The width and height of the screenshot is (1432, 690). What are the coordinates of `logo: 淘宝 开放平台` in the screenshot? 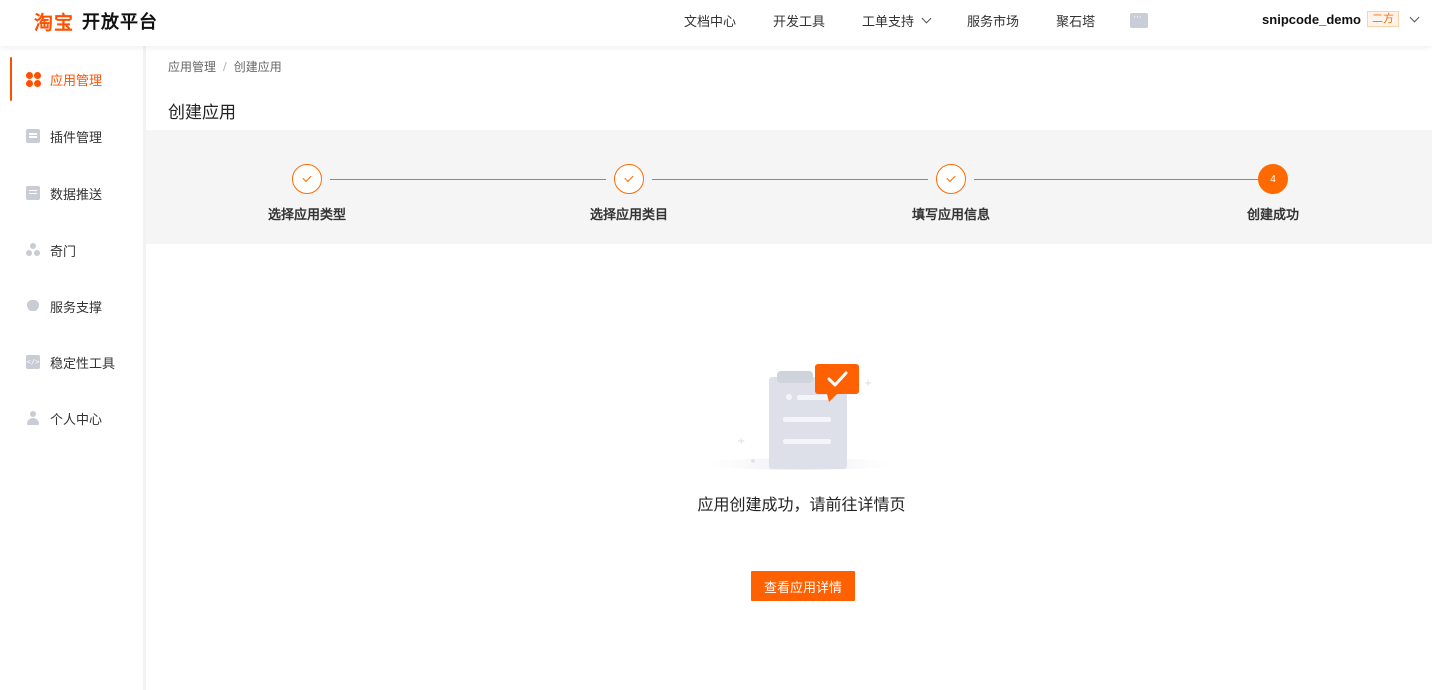 It's located at (96, 21).